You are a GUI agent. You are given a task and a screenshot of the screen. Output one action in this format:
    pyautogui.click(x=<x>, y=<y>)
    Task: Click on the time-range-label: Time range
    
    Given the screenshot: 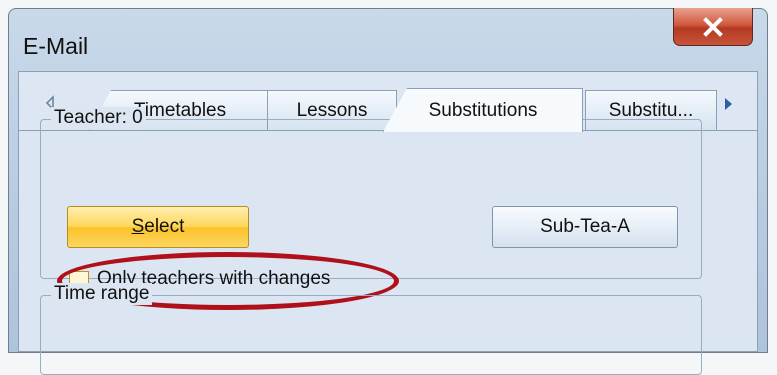 What is the action you would take?
    pyautogui.click(x=102, y=294)
    